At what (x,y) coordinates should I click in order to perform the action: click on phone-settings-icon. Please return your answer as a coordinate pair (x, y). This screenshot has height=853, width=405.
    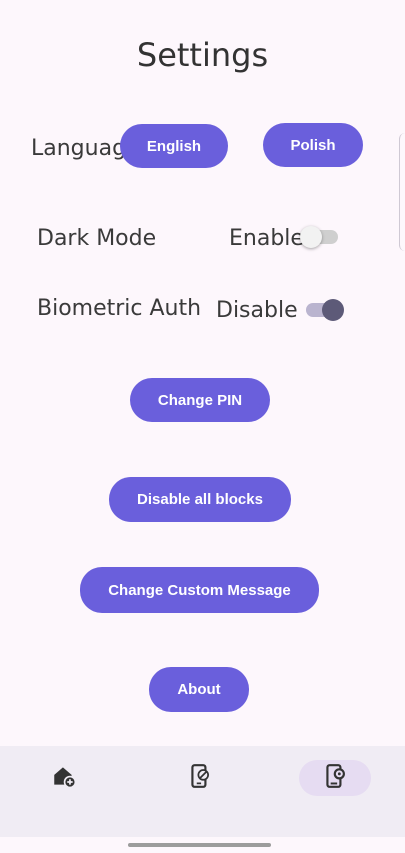
    Looking at the image, I should click on (335, 778).